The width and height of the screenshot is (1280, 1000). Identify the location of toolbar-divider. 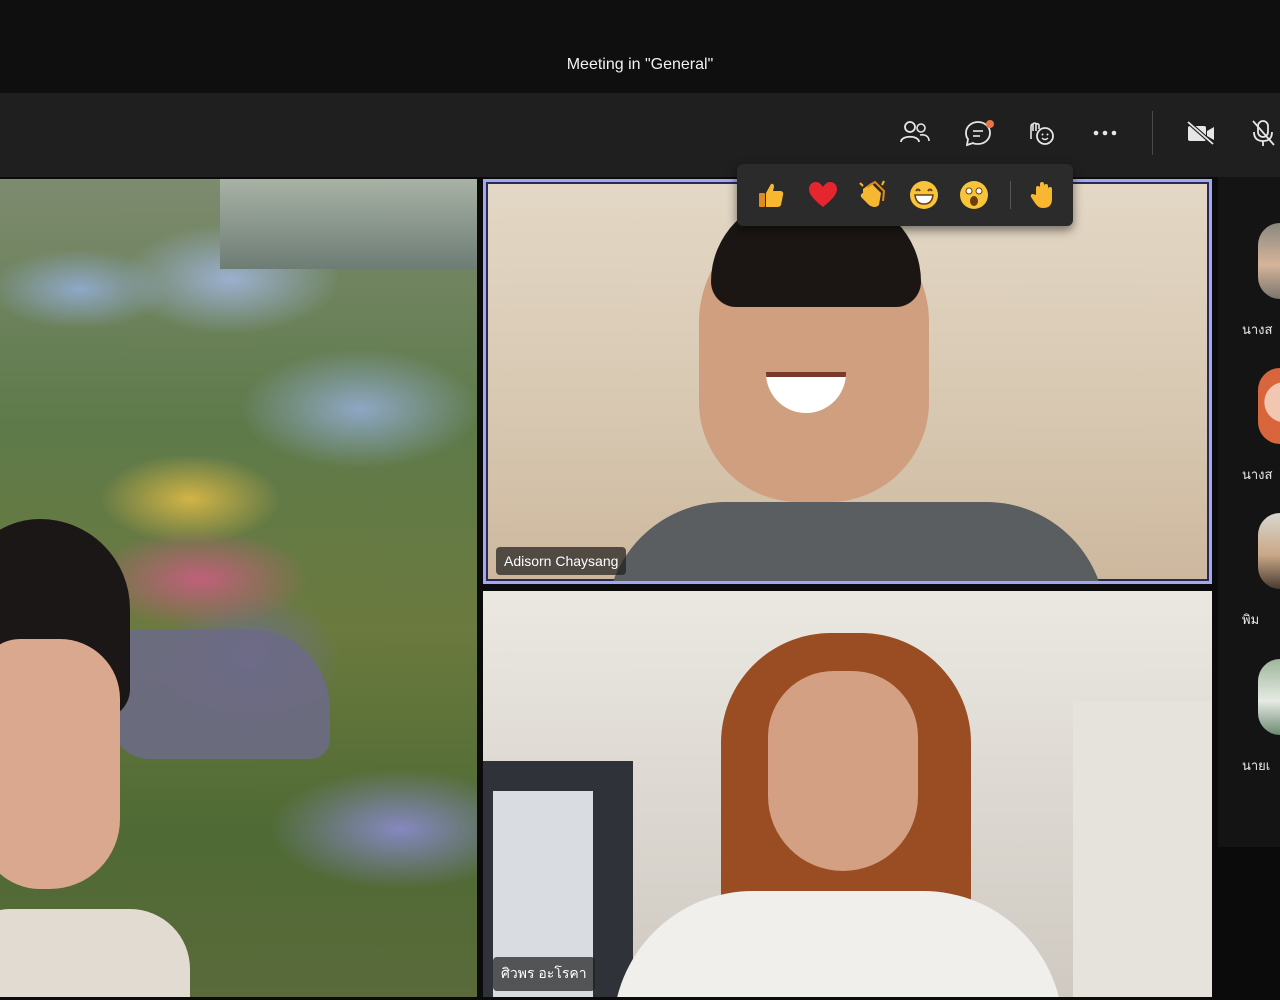
(1152, 133).